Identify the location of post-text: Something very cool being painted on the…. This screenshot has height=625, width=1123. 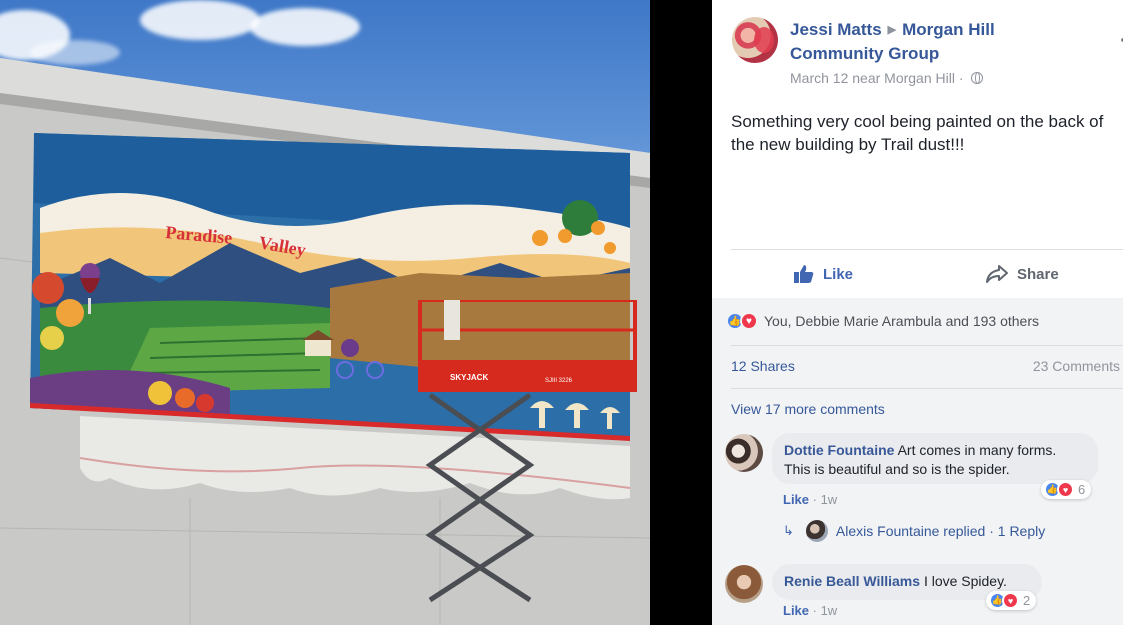
(917, 133).